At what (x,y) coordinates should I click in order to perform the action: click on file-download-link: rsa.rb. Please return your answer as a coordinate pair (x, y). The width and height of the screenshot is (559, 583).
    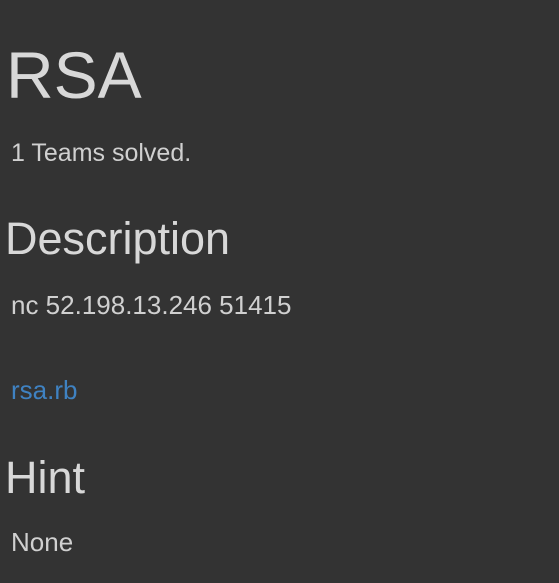
    Looking at the image, I should click on (44, 390).